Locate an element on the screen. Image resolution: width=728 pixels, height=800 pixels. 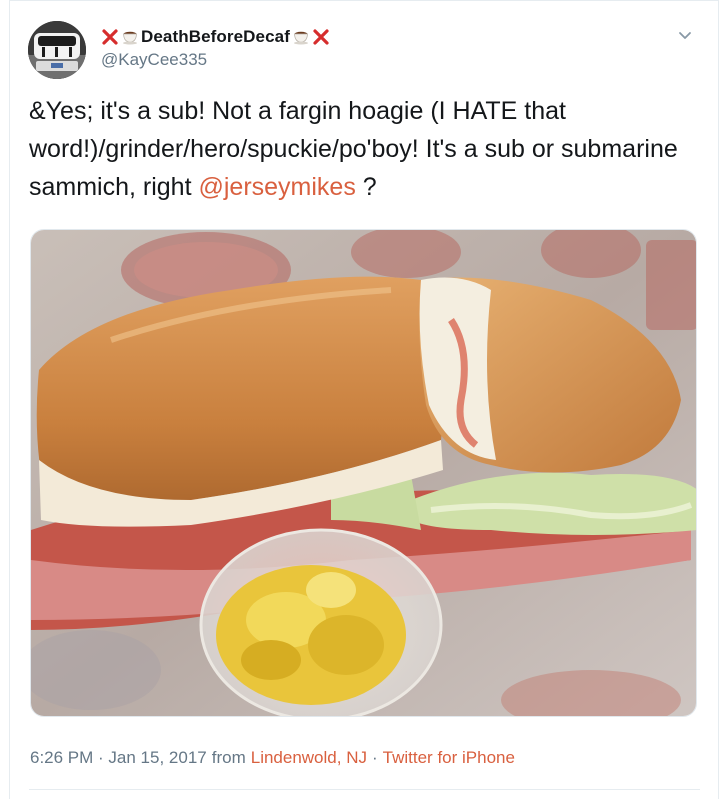
from-label: from is located at coordinates (228, 757).